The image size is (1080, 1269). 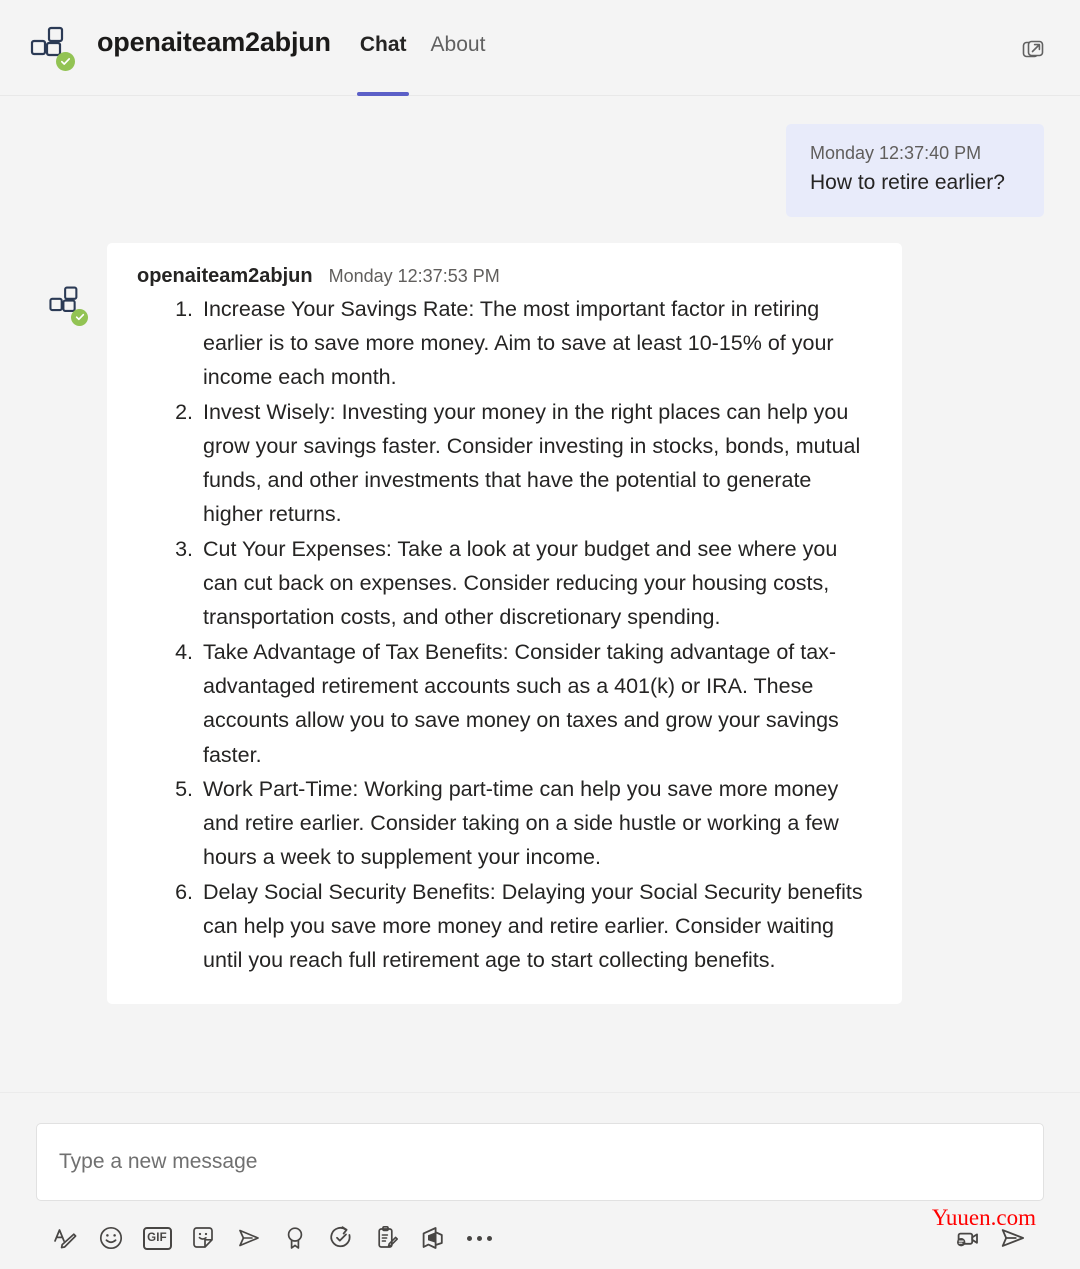 I want to click on open-in-new-window-icon, so click(x=1033, y=49).